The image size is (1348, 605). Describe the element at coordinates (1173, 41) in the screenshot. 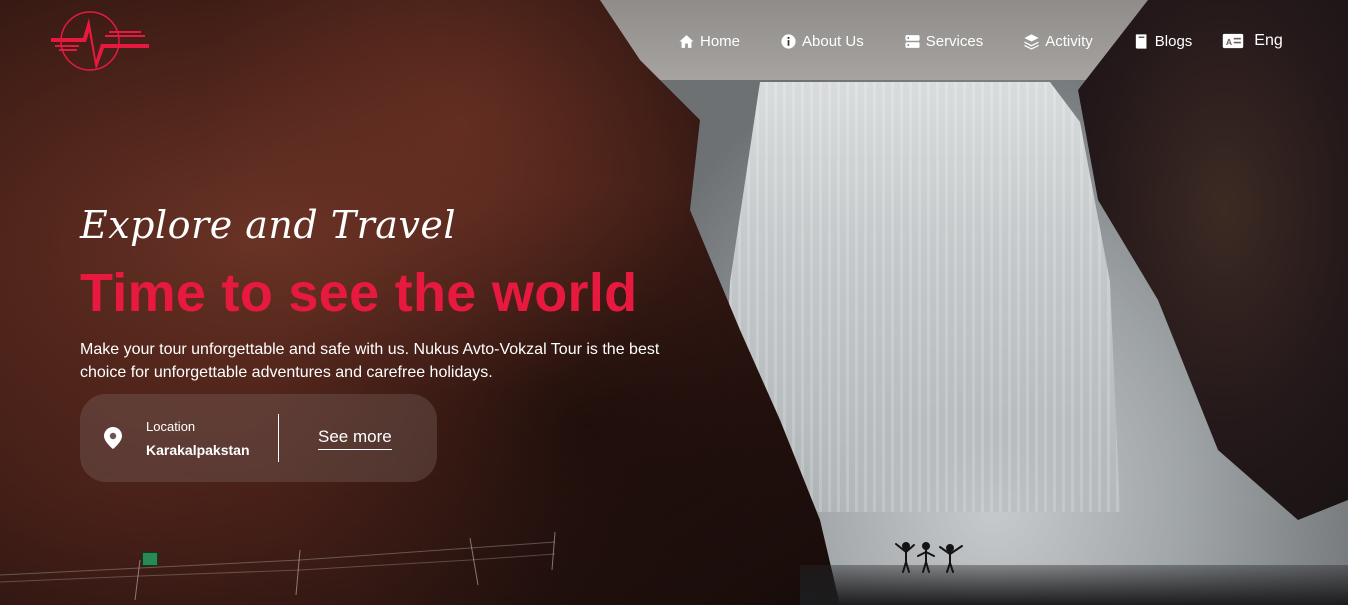

I see `nav-blogs-label: Blogs` at that location.